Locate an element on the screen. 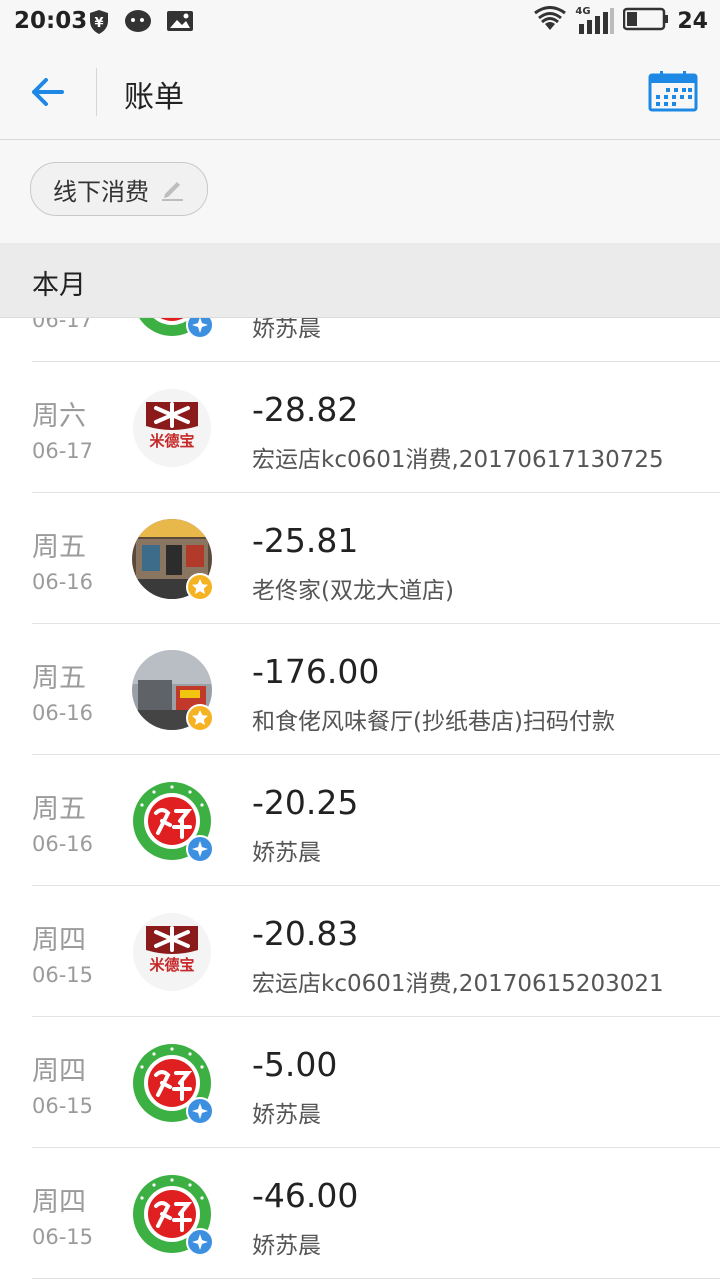 The width and height of the screenshot is (720, 1280). transaction-row: 周四 06-15 -46.00 娇苏晨 is located at coordinates (360, 1213).